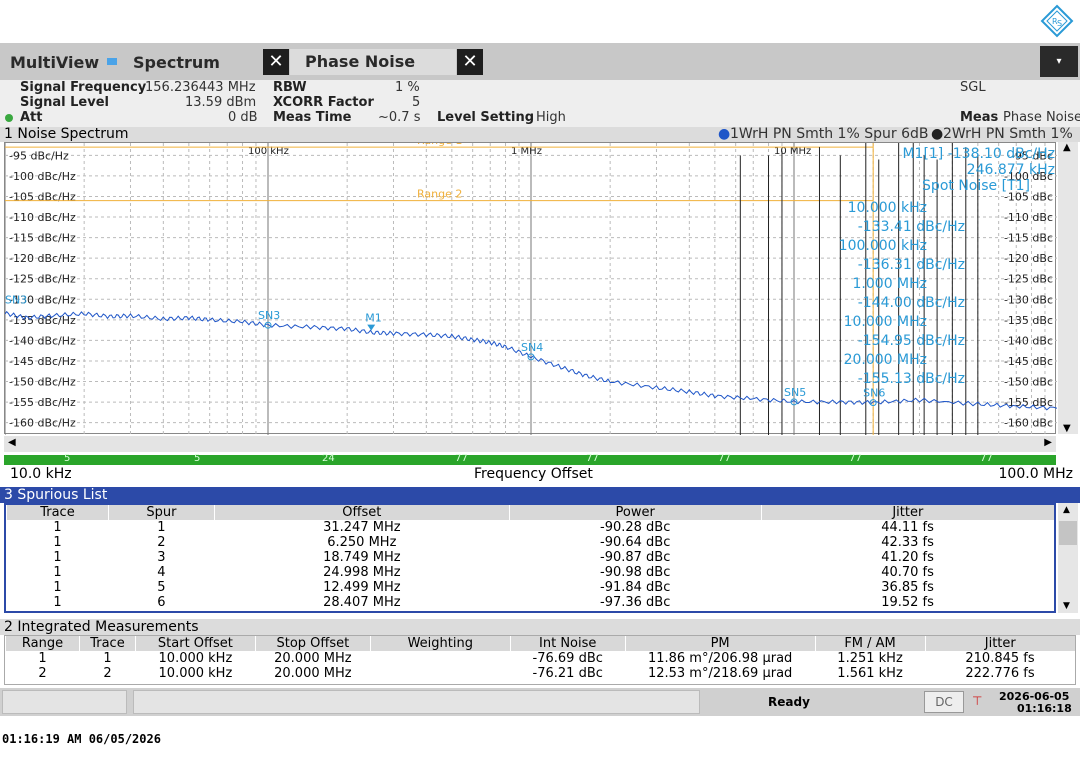  What do you see at coordinates (362, 587) in the screenshot?
I see `table-cell: 12.499 MHz` at bounding box center [362, 587].